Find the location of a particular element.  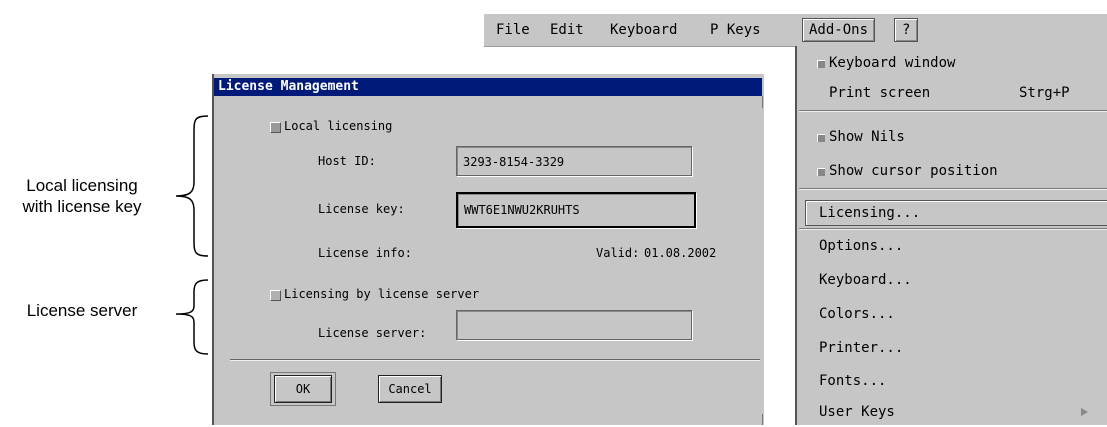

license-key-label: License key: is located at coordinates (361, 209).